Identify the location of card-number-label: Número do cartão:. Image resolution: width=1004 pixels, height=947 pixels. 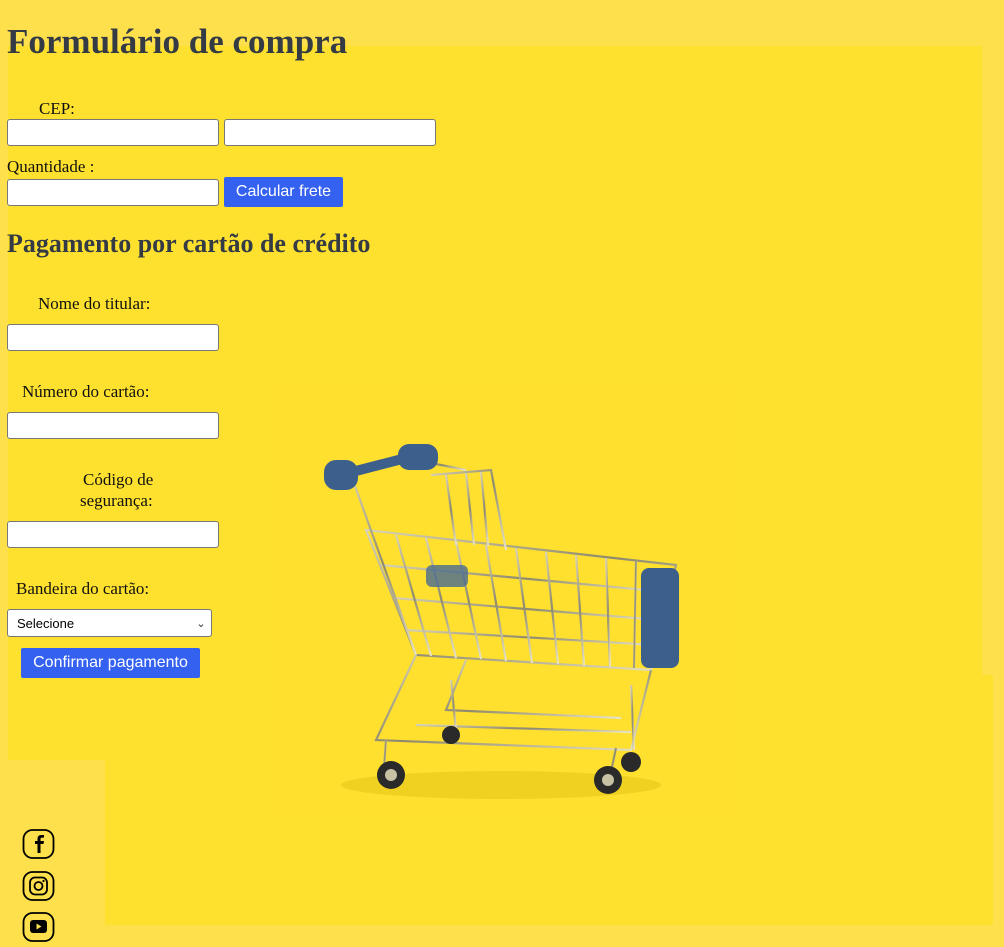
(86, 391).